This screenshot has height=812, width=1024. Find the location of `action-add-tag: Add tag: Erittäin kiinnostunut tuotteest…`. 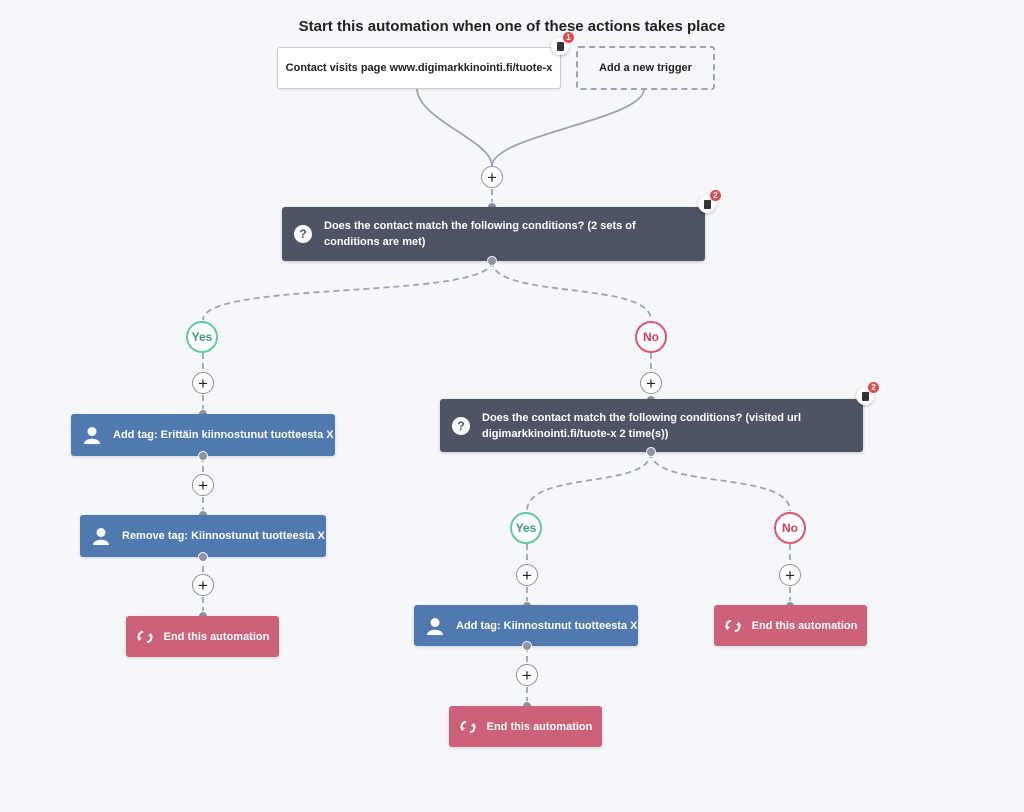

action-add-tag: Add tag: Erittäin kiinnostunut tuotteest… is located at coordinates (203, 435).